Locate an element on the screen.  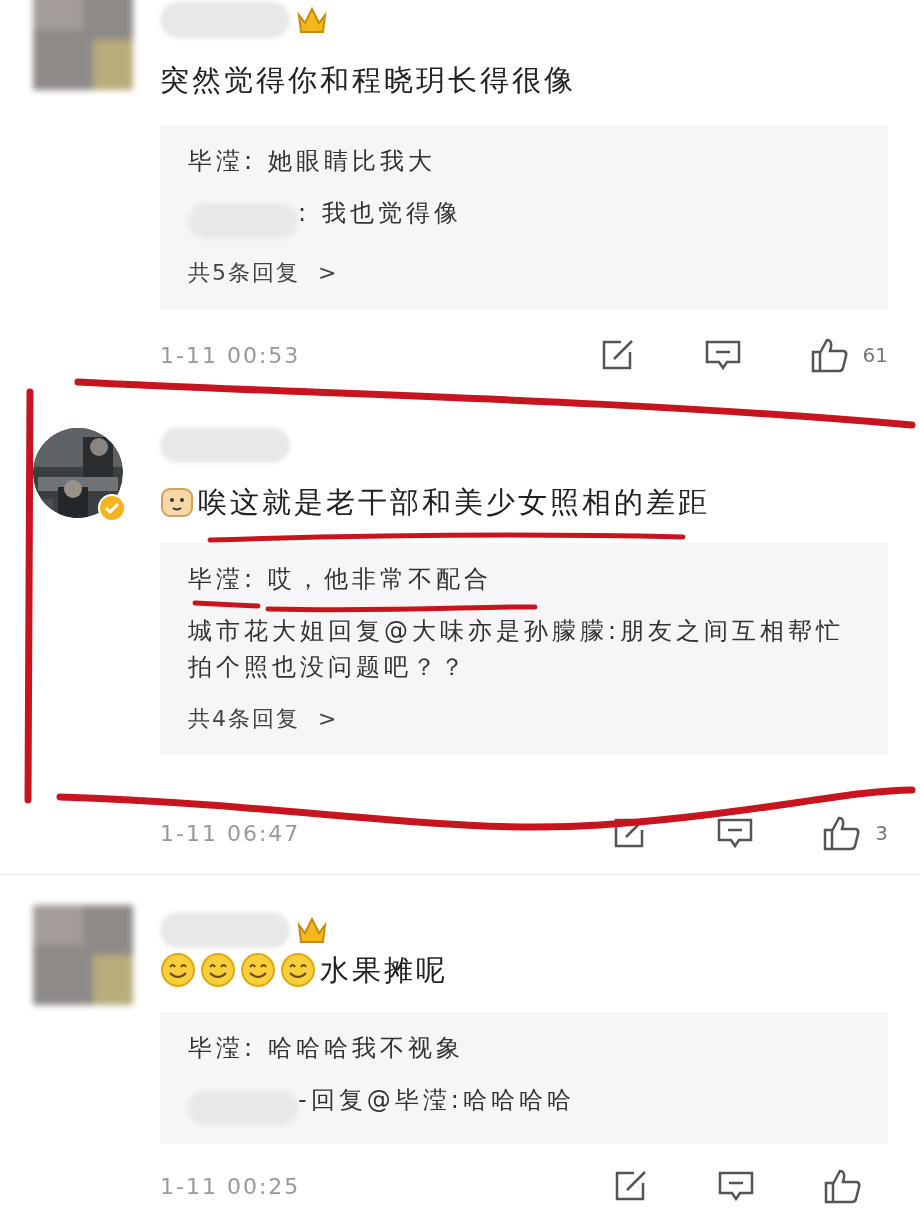
comment-text: 水果摊呢 is located at coordinates (384, 970).